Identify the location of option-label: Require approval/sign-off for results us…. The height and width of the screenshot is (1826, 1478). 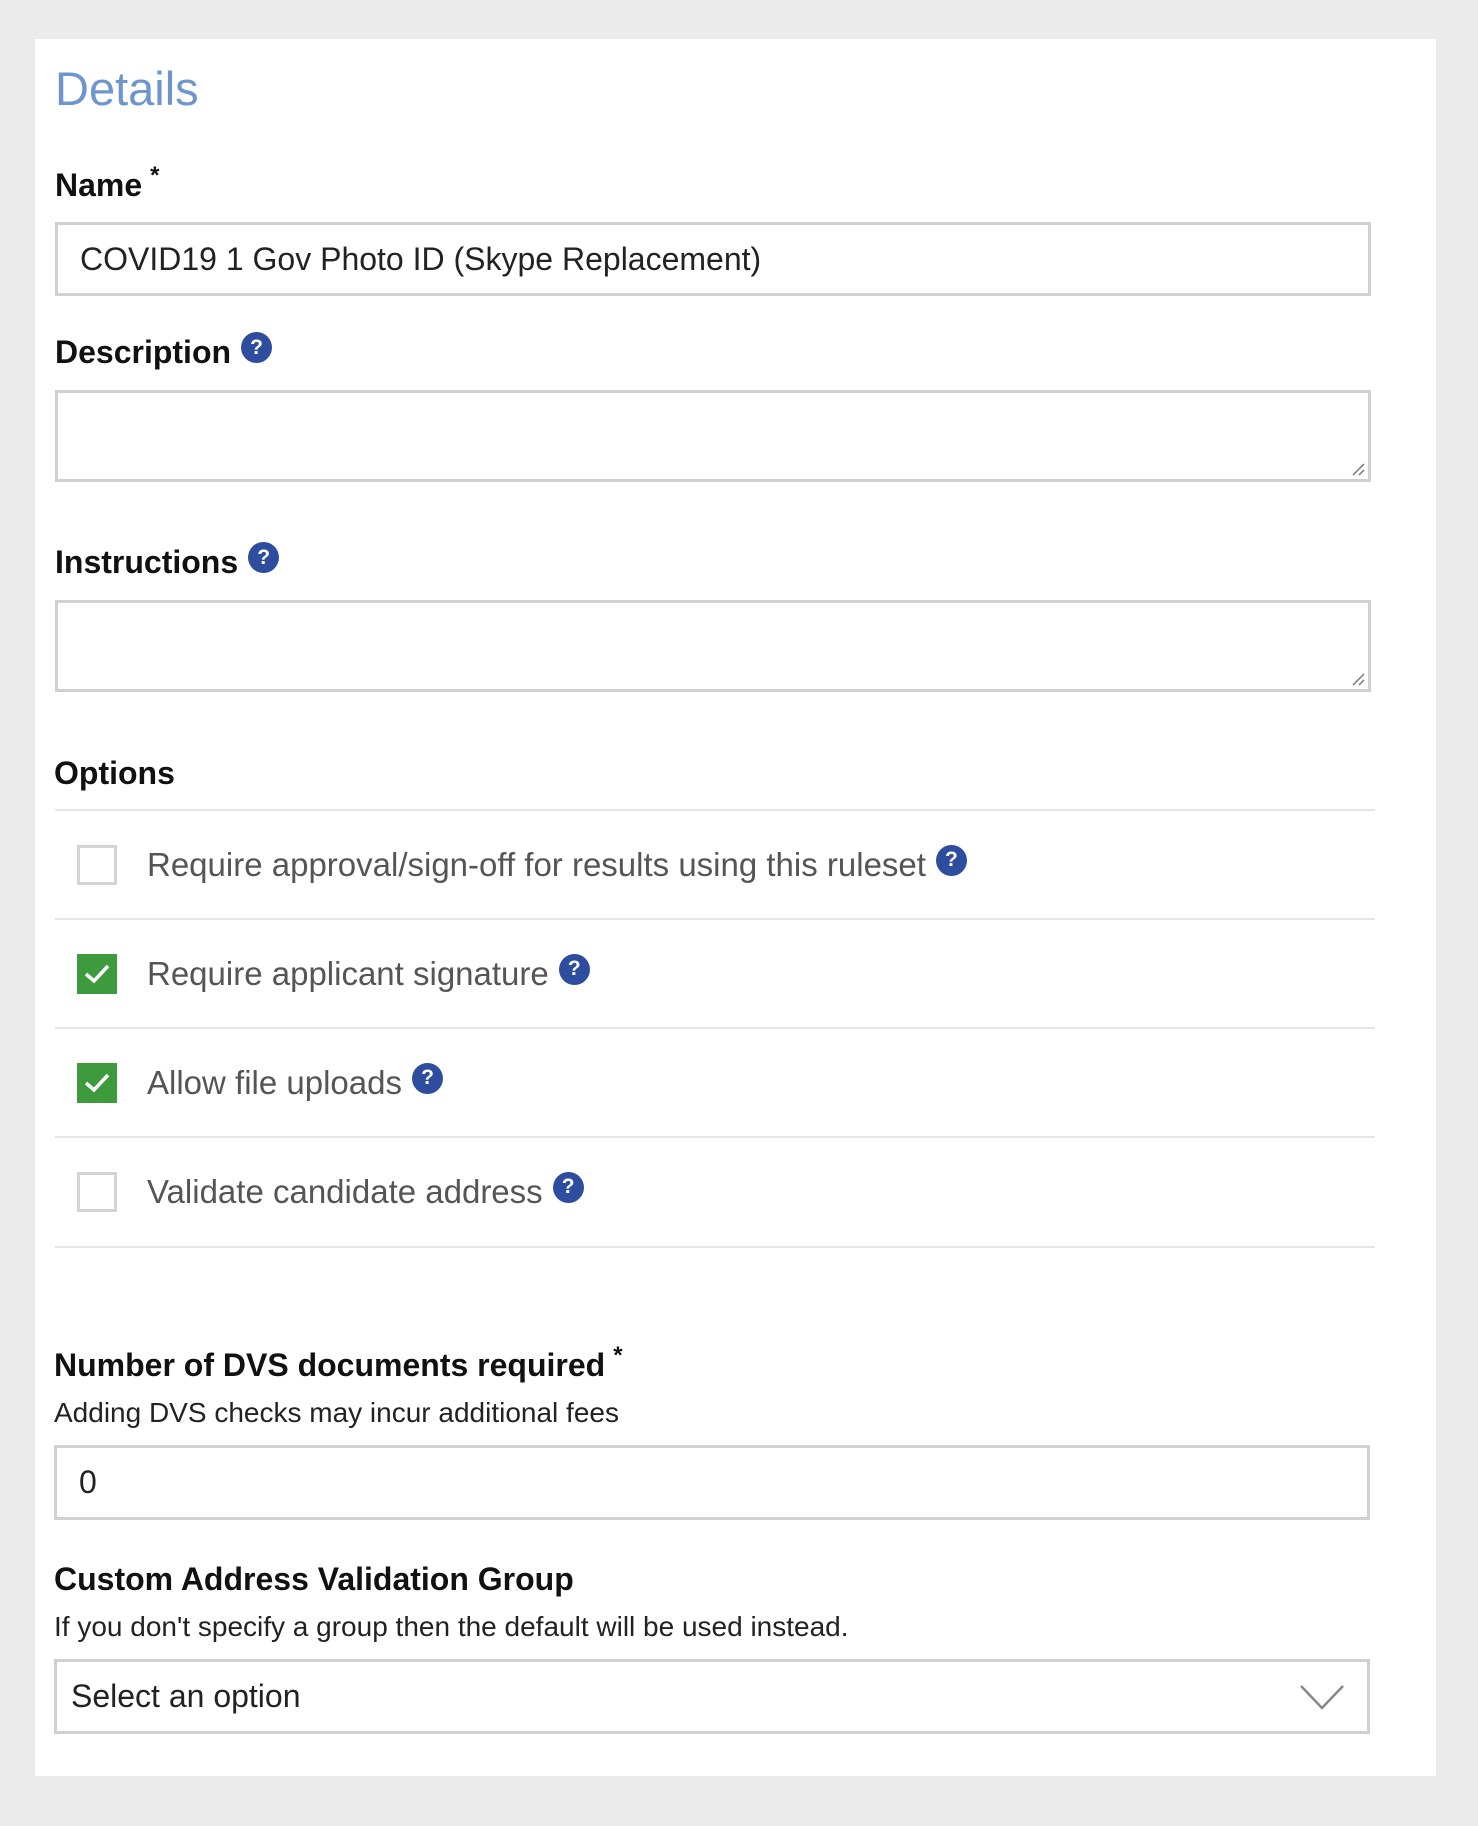
(557, 864).